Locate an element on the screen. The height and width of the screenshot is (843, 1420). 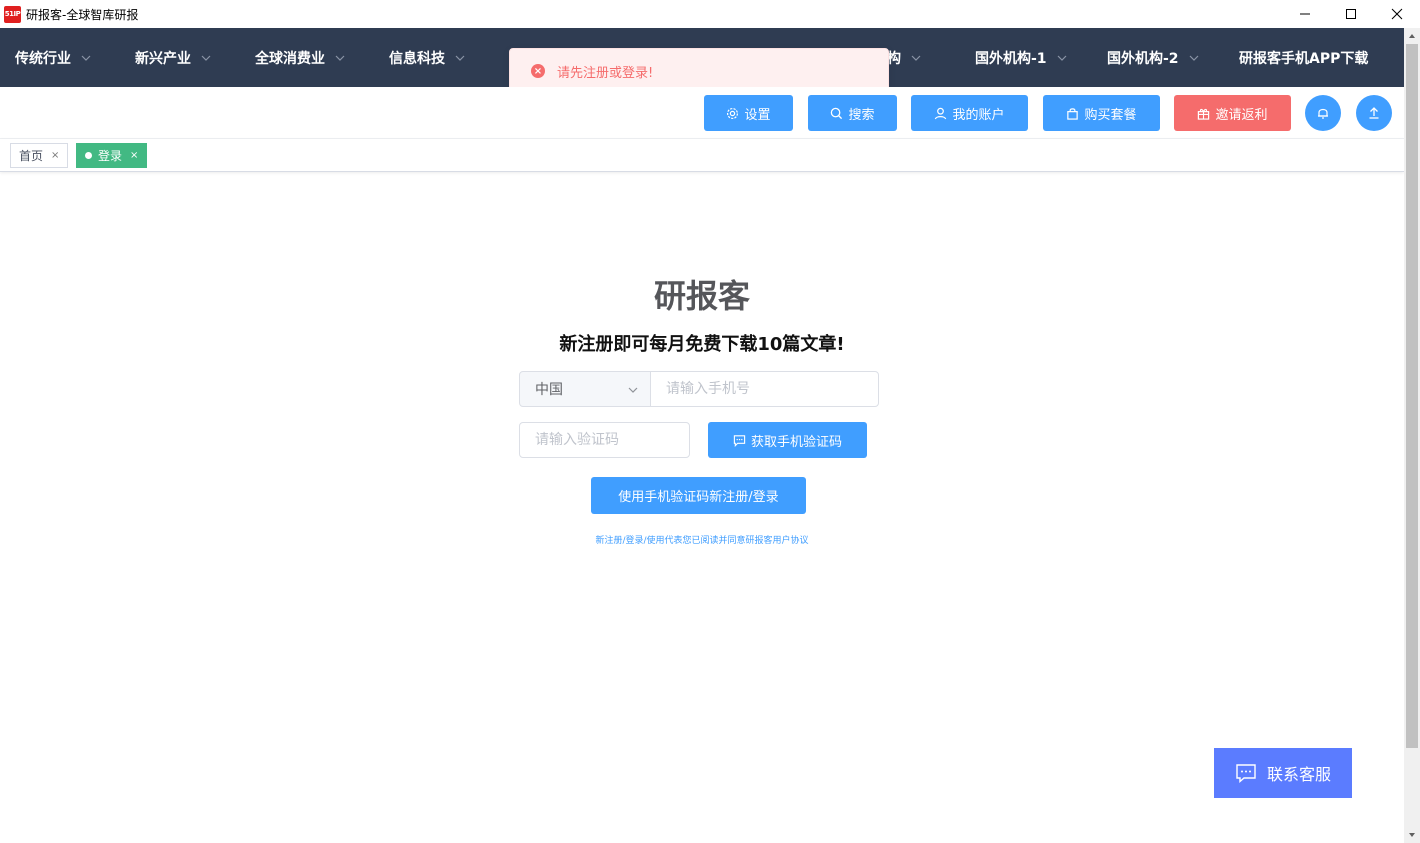
account-label: 我的账户 is located at coordinates (978, 115).